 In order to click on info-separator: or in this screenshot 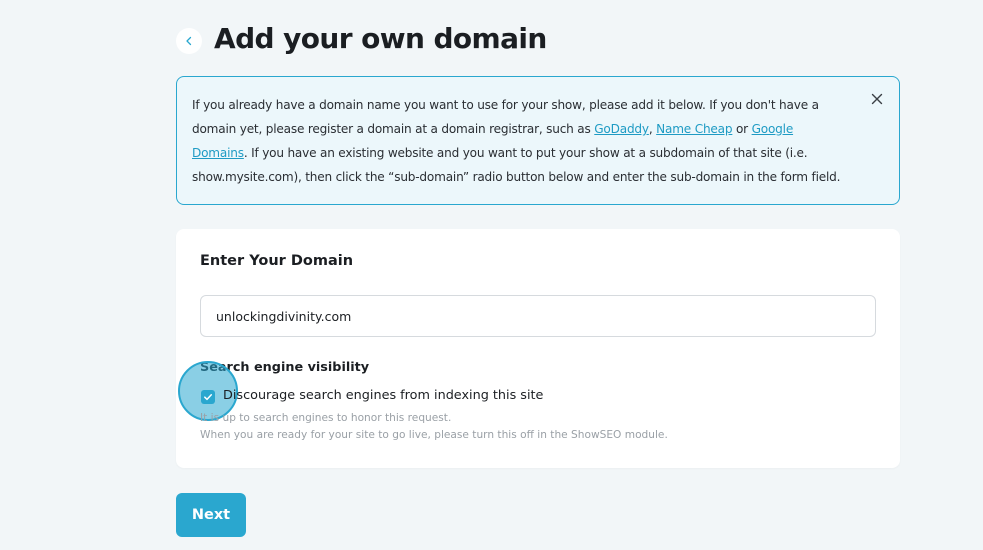, I will do `click(742, 129)`.